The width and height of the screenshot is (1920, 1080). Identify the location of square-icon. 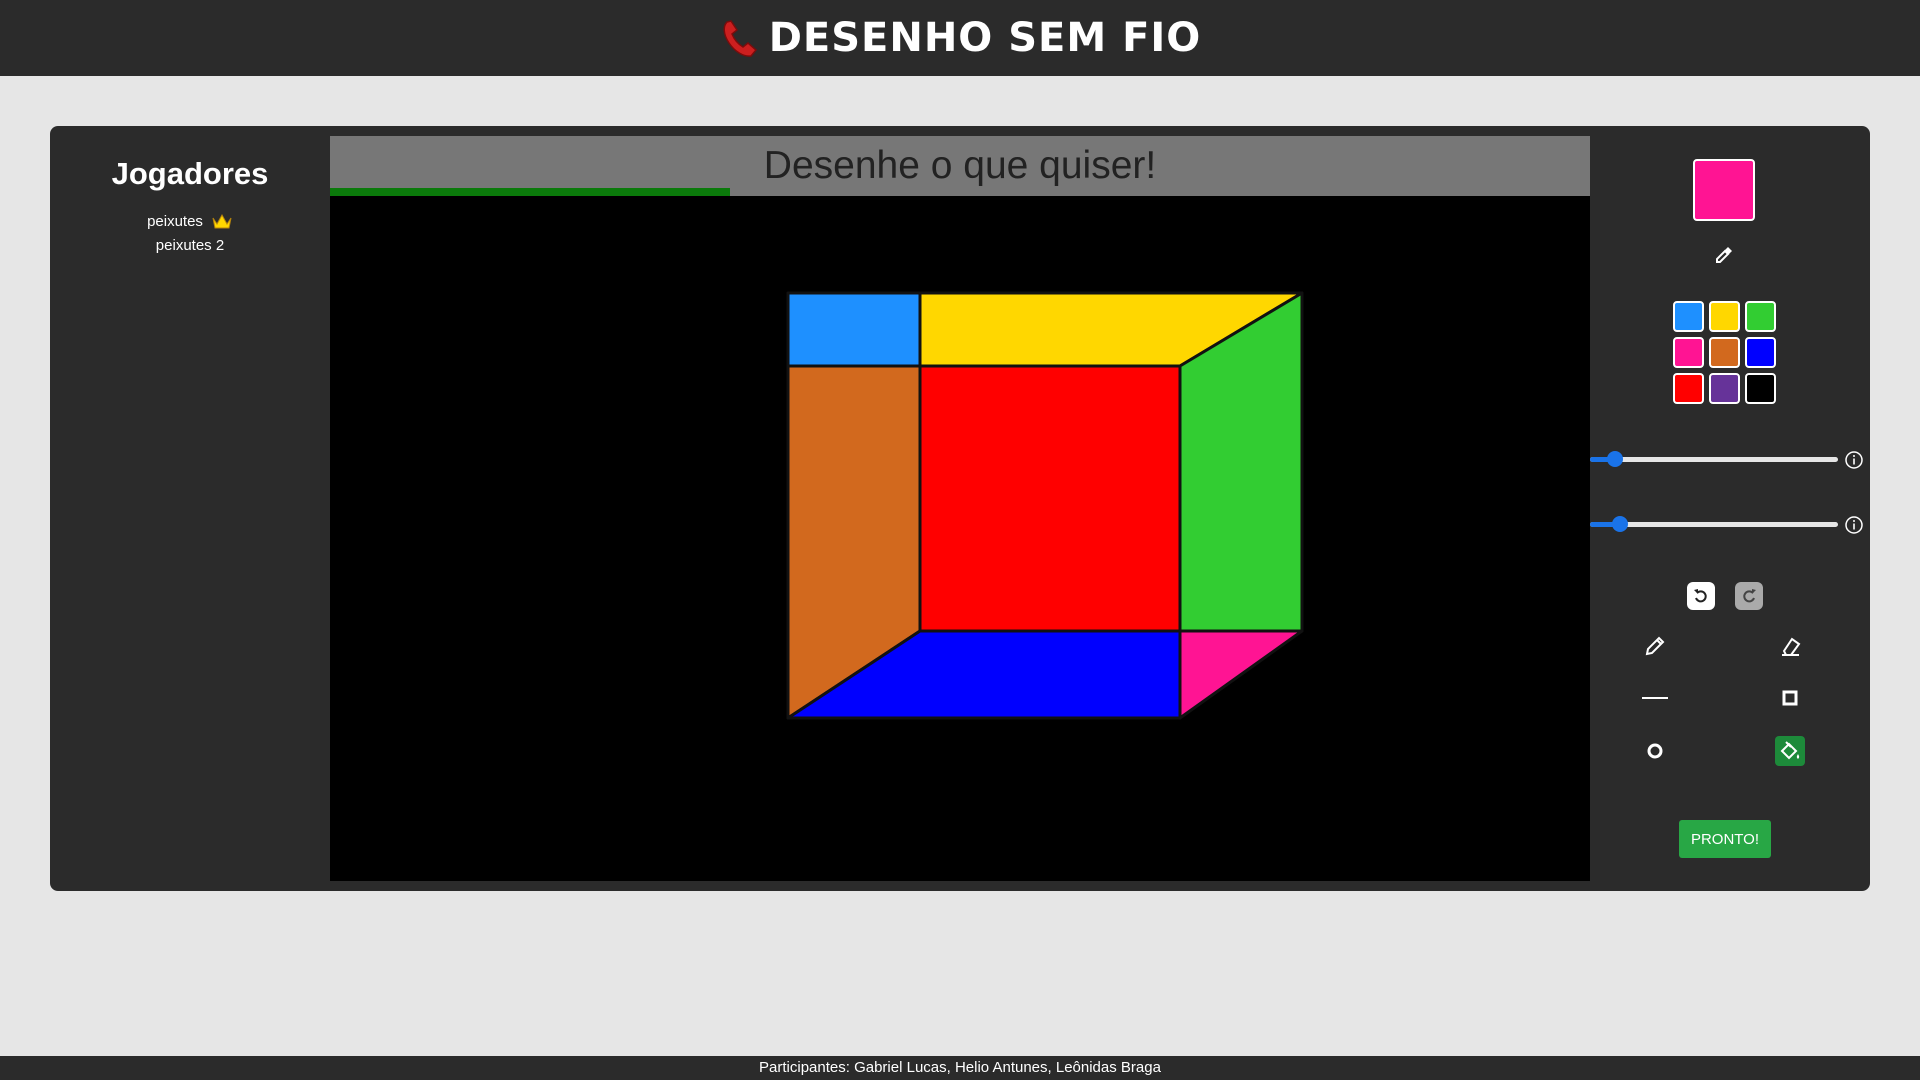
(1790, 698).